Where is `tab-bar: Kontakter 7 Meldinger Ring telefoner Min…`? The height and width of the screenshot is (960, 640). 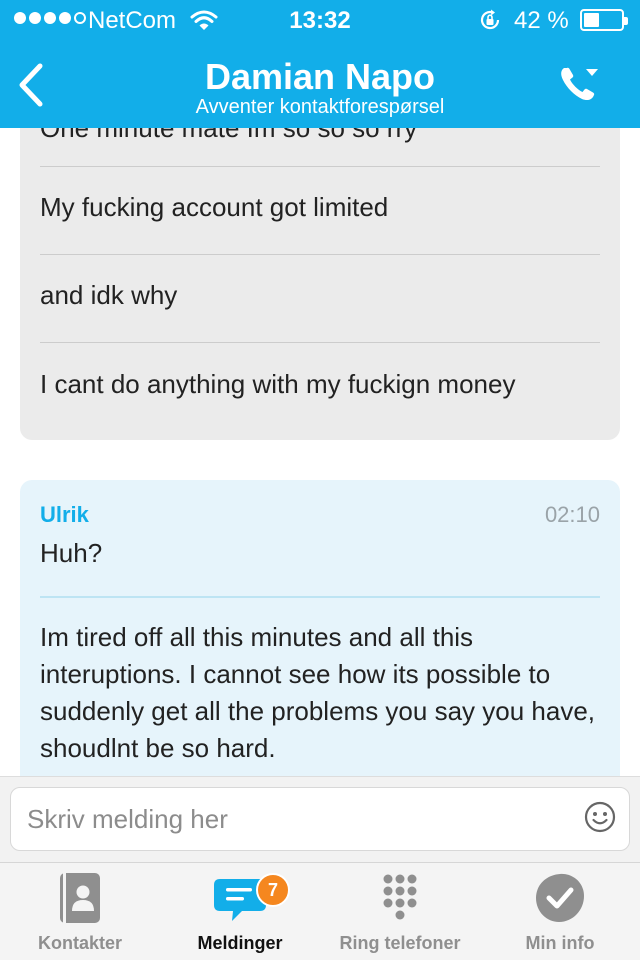 tab-bar: Kontakter 7 Meldinger Ring telefoner Min… is located at coordinates (320, 911).